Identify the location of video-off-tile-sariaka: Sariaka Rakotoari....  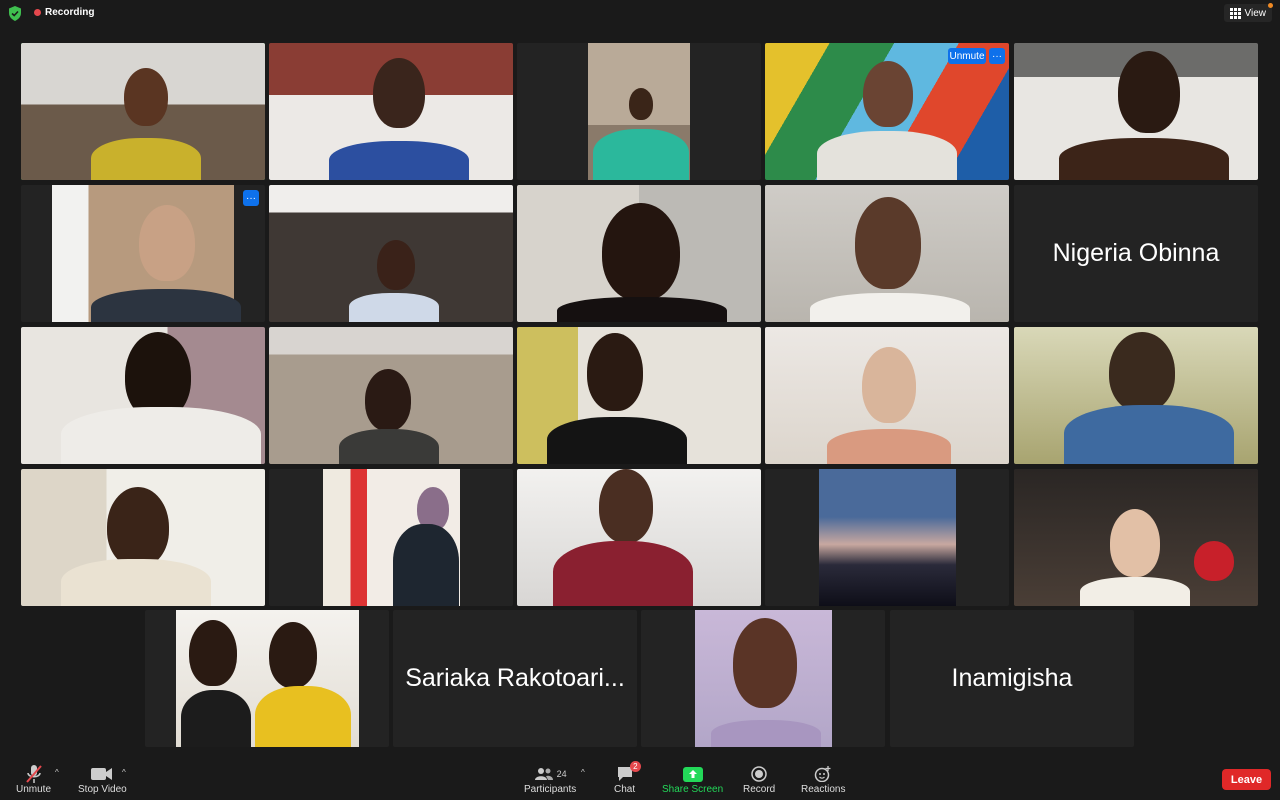
(515, 678).